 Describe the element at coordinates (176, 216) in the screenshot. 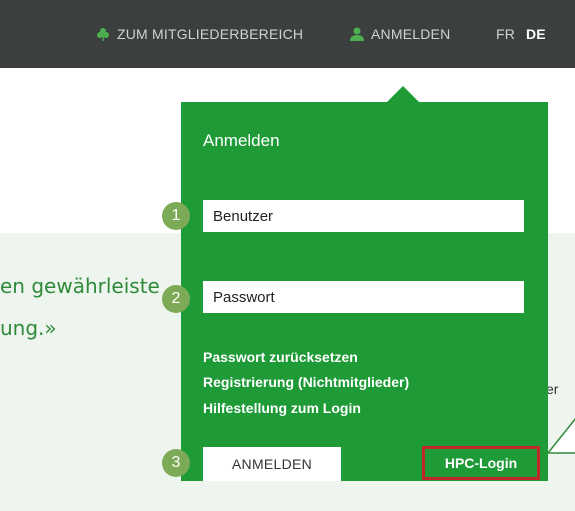

I see `step-marker-1: 1` at that location.